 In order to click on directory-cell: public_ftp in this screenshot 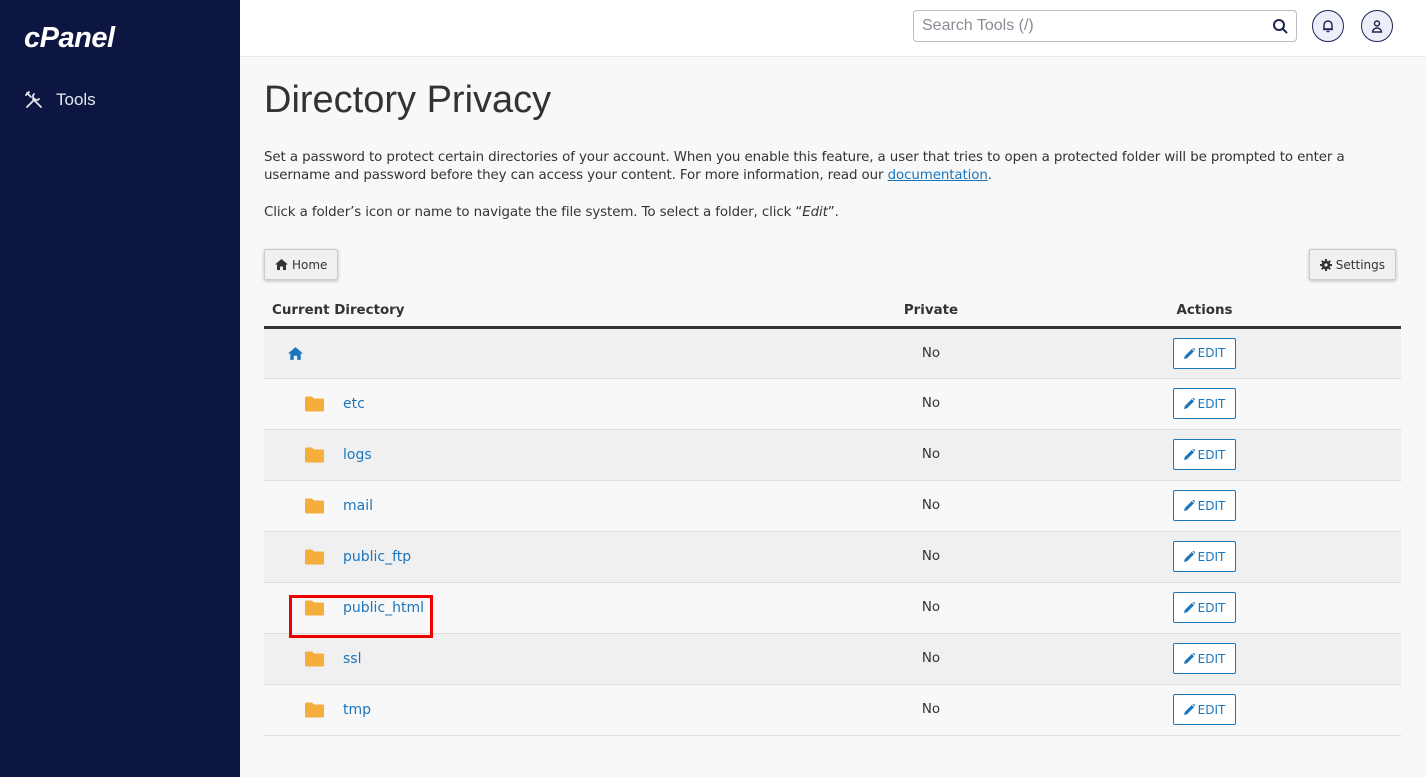, I will do `click(559, 557)`.